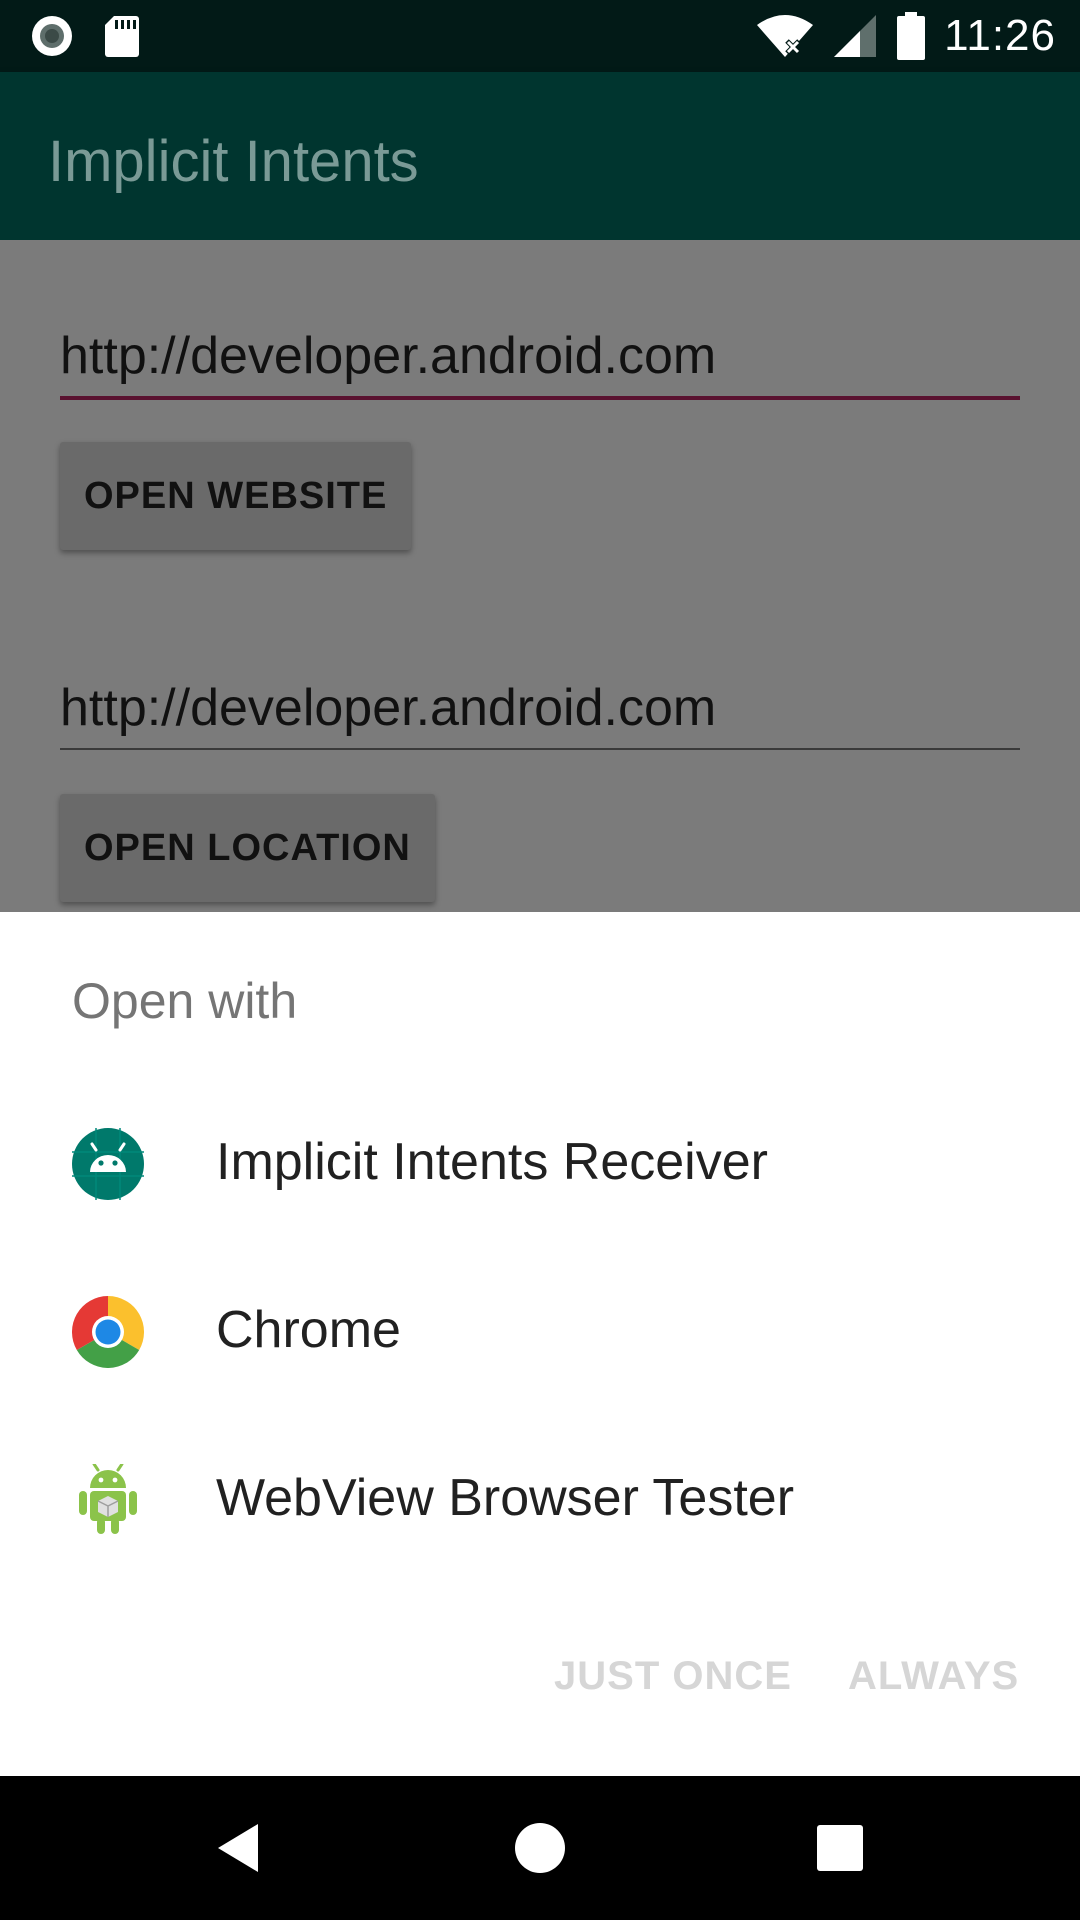 The height and width of the screenshot is (1920, 1080). Describe the element at coordinates (540, 398) in the screenshot. I see `website-input-underline` at that location.